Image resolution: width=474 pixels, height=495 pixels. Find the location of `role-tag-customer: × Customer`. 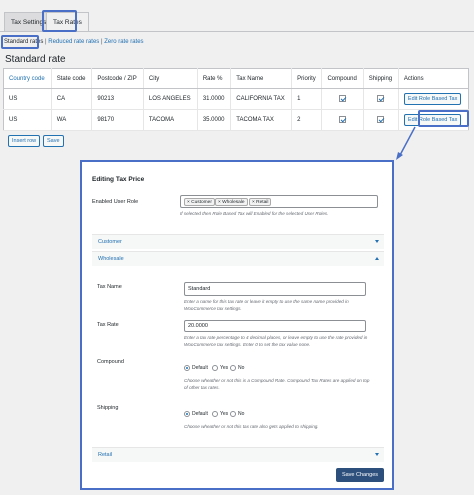

role-tag-customer: × Customer is located at coordinates (199, 202).